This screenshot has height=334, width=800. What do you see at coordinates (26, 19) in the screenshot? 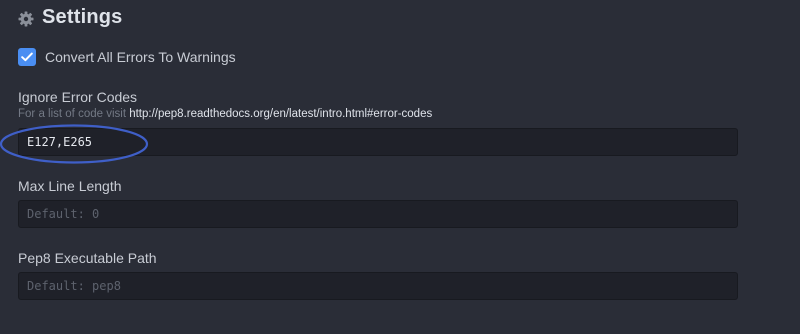
I see `gear-icon` at bounding box center [26, 19].